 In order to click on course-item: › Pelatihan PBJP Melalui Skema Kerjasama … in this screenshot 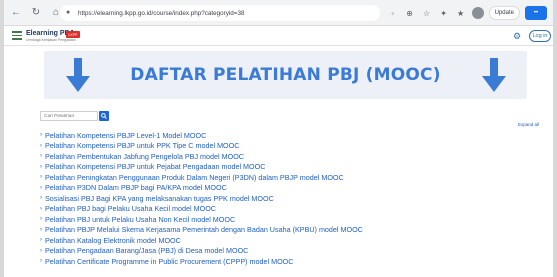, I will do `click(290, 230)`.